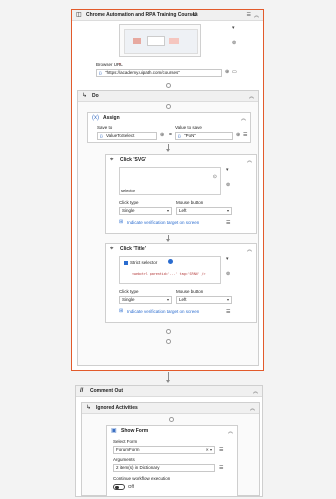 The width and height of the screenshot is (336, 499). I want to click on equals-sign: =, so click(170, 135).